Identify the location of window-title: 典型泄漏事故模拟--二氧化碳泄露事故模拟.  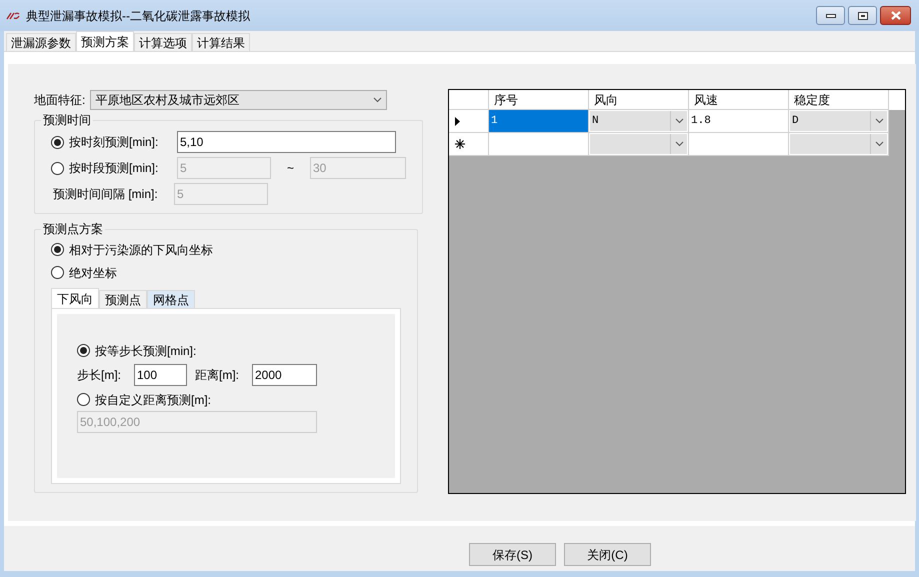
(138, 16).